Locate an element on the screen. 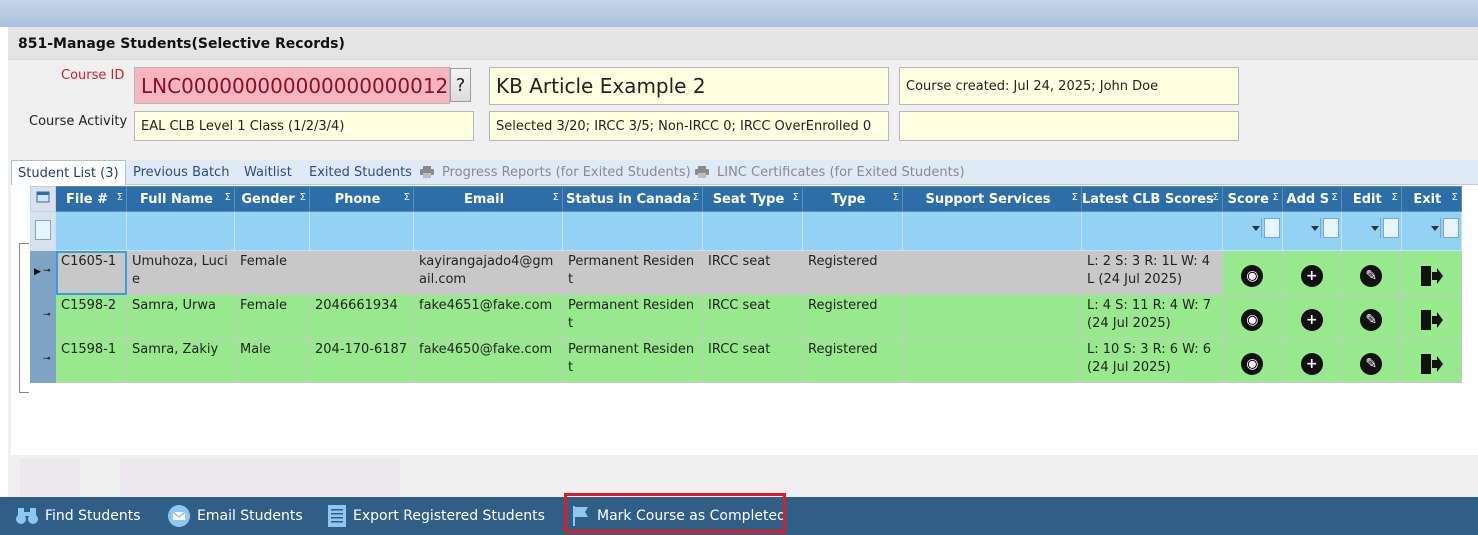 The height and width of the screenshot is (535, 1478). cell-gender: Male is located at coordinates (272, 360).